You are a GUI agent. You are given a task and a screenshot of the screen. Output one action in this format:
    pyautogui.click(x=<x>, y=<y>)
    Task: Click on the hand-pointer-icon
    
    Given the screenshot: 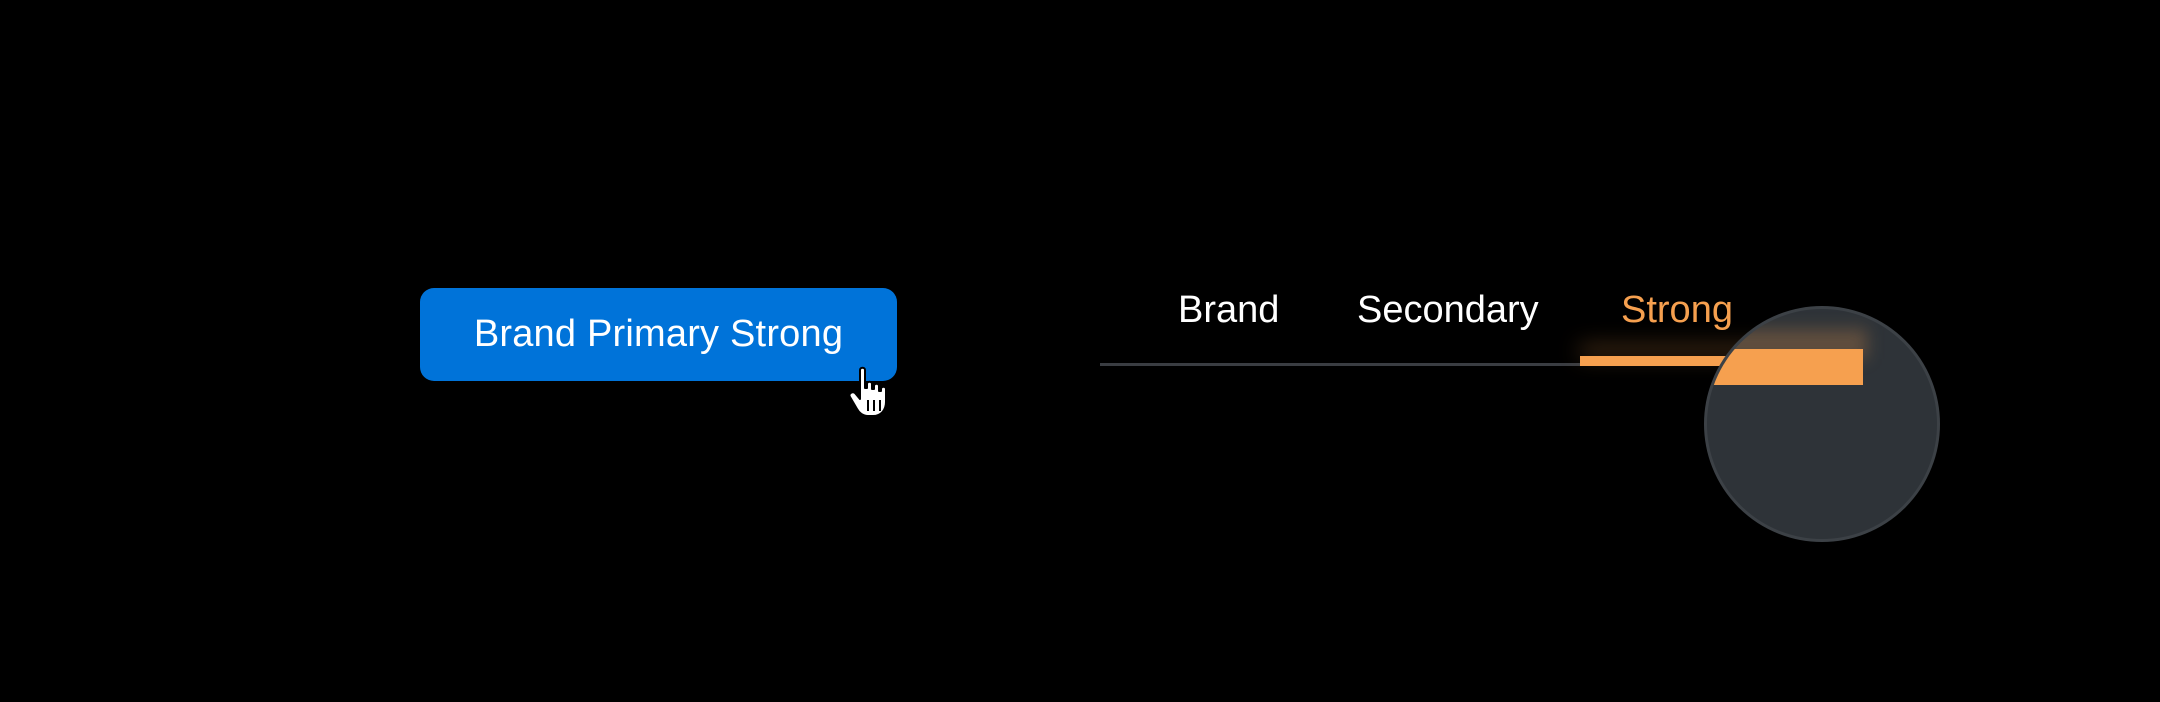 What is the action you would take?
    pyautogui.click(x=867, y=391)
    